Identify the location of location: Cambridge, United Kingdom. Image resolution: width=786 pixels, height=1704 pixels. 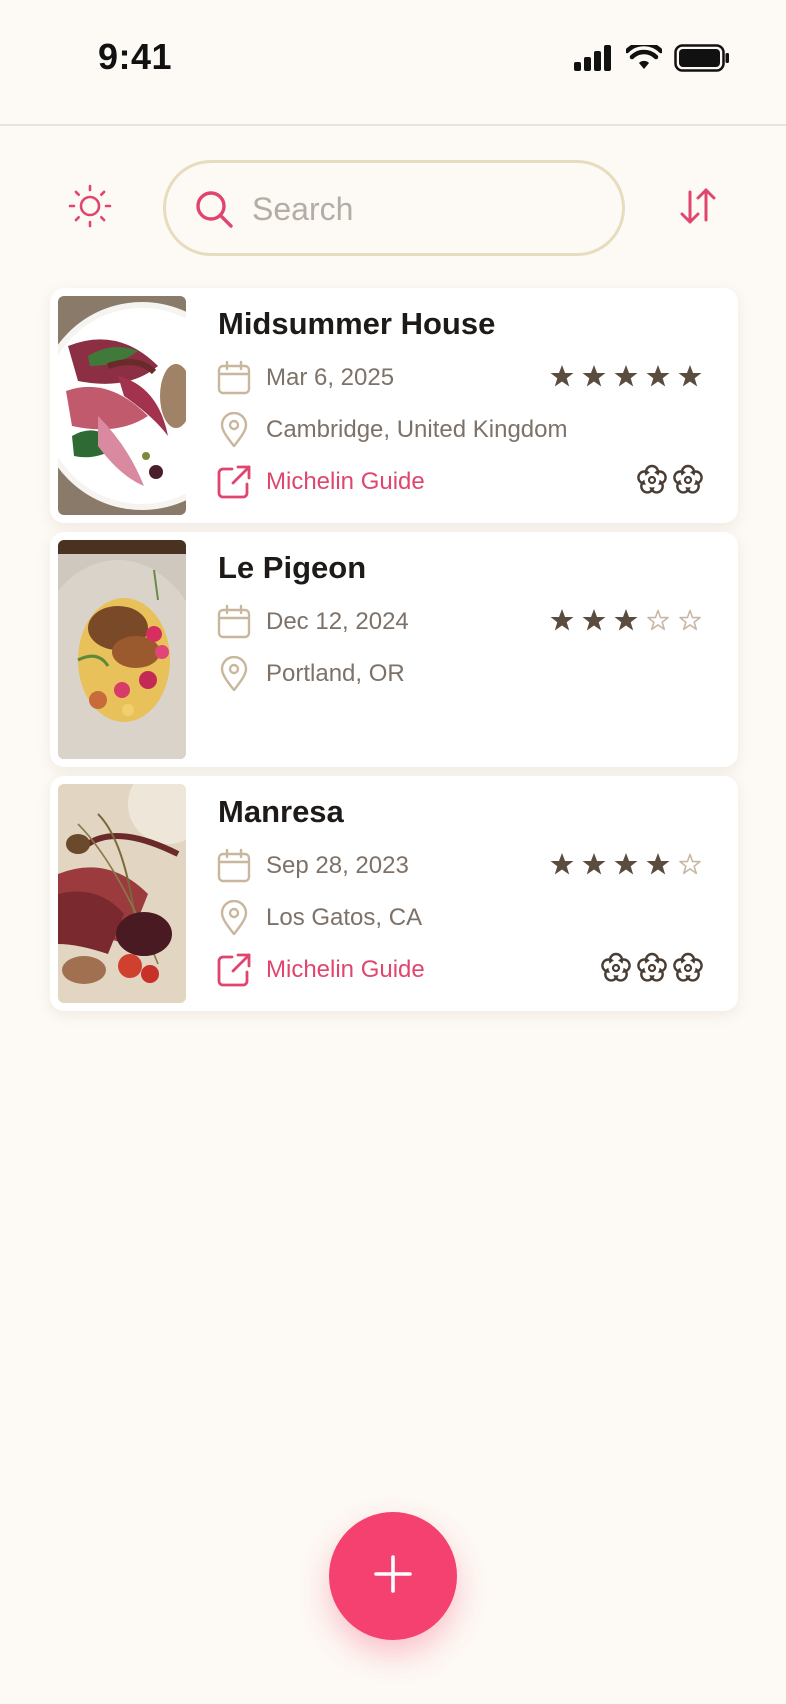
(417, 429).